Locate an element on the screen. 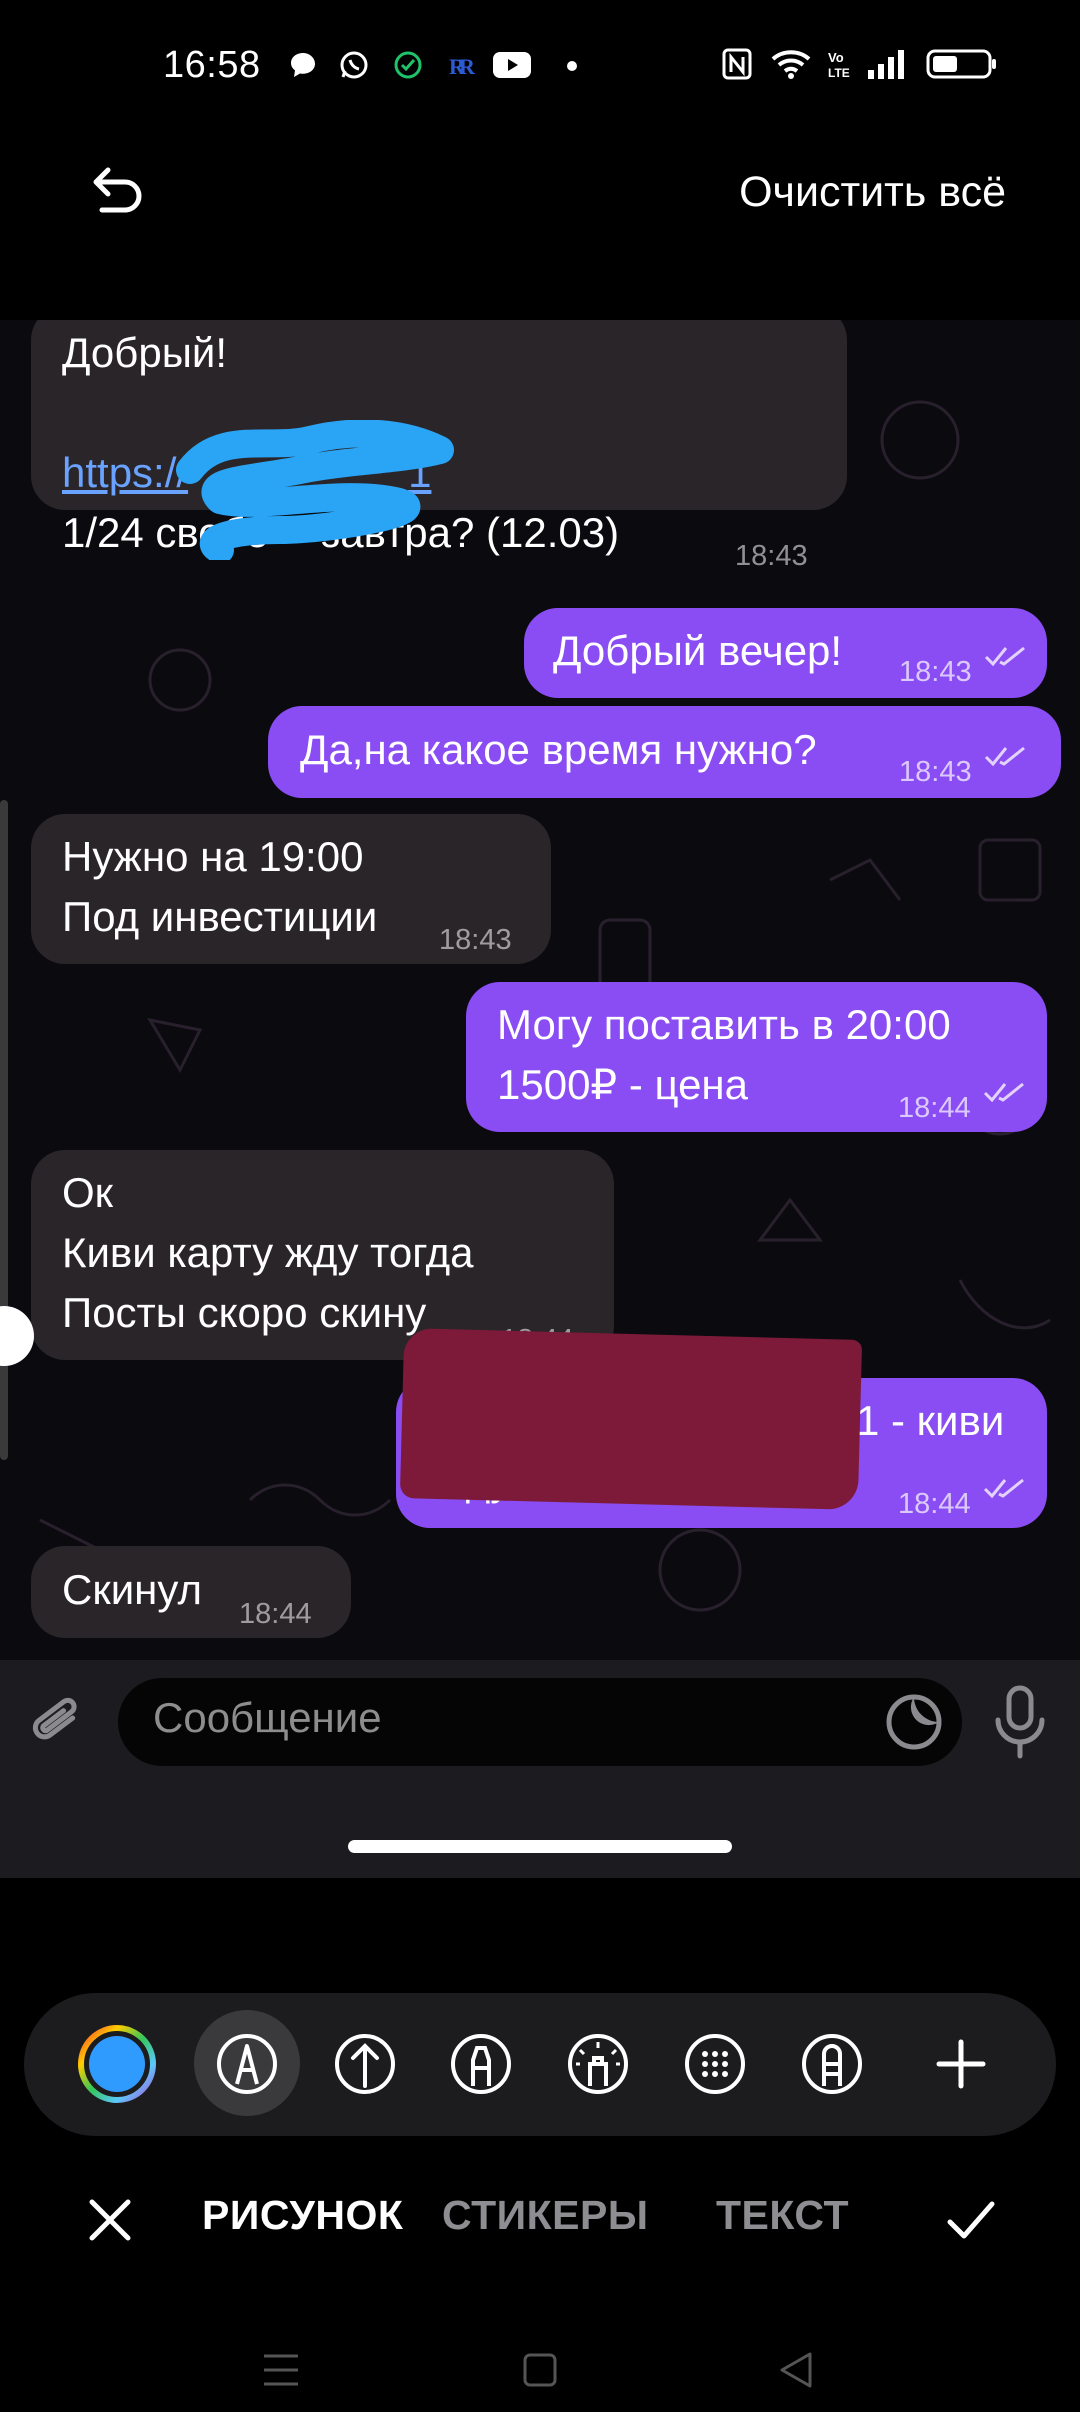 The image size is (1080, 2412). message-text: Да,на какое время нужно? is located at coordinates (558, 749).